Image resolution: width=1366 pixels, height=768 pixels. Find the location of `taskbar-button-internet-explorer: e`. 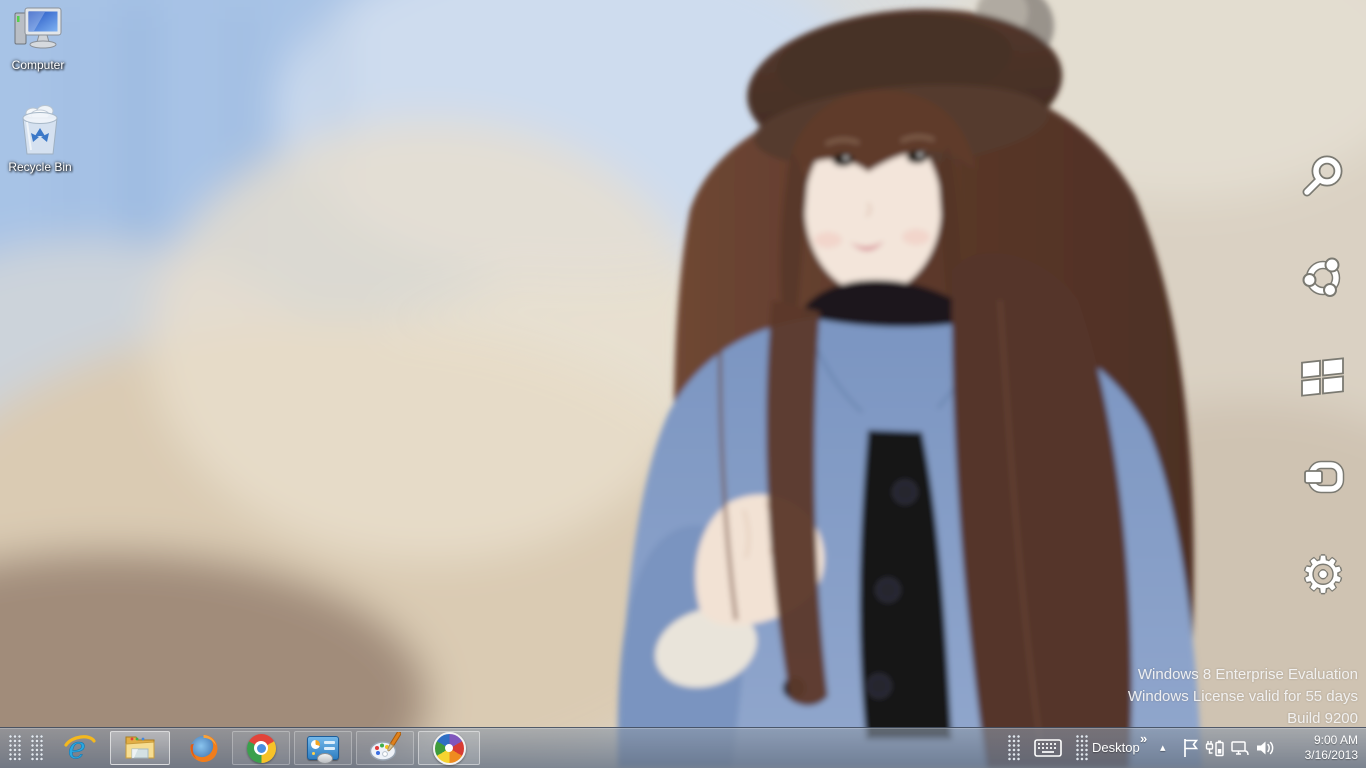

taskbar-button-internet-explorer: e is located at coordinates (80, 748).